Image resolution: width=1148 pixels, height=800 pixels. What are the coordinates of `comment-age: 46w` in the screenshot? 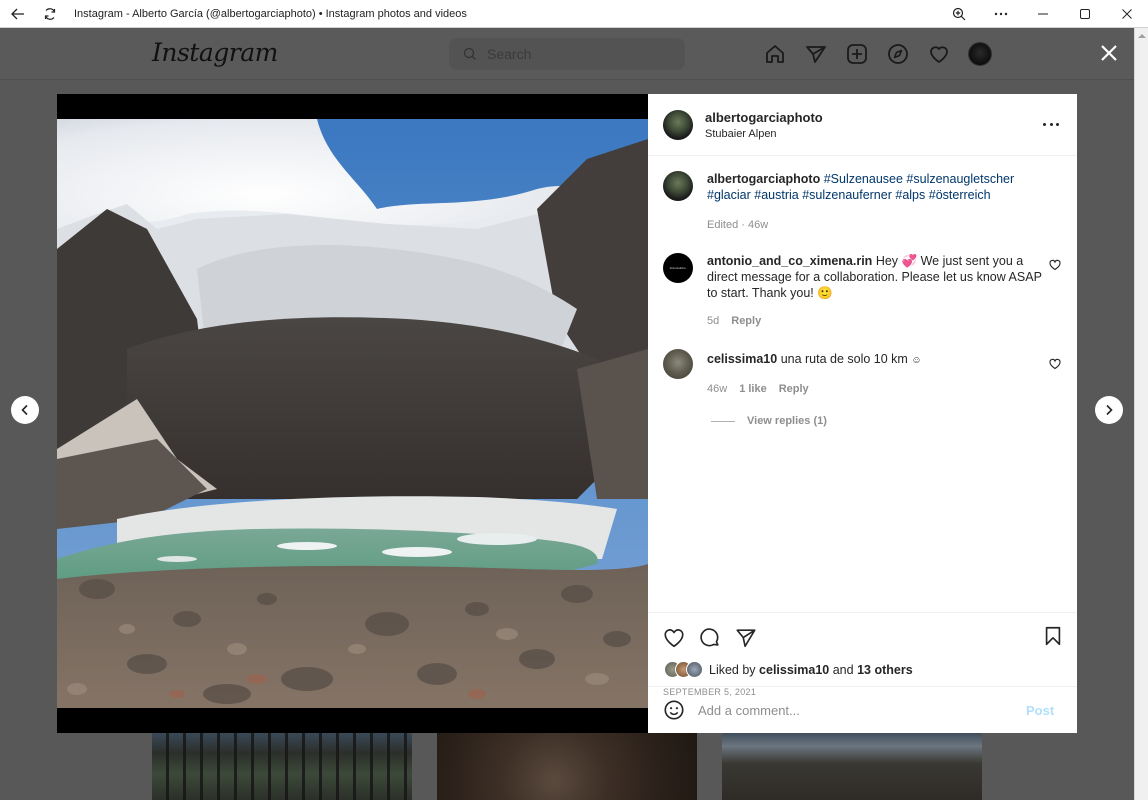 It's located at (717, 389).